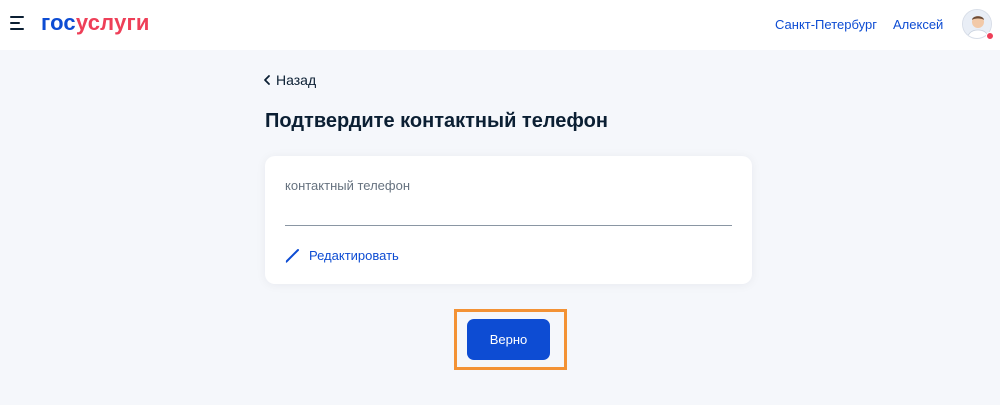  I want to click on city-link: Санкт-Петербург, so click(826, 24).